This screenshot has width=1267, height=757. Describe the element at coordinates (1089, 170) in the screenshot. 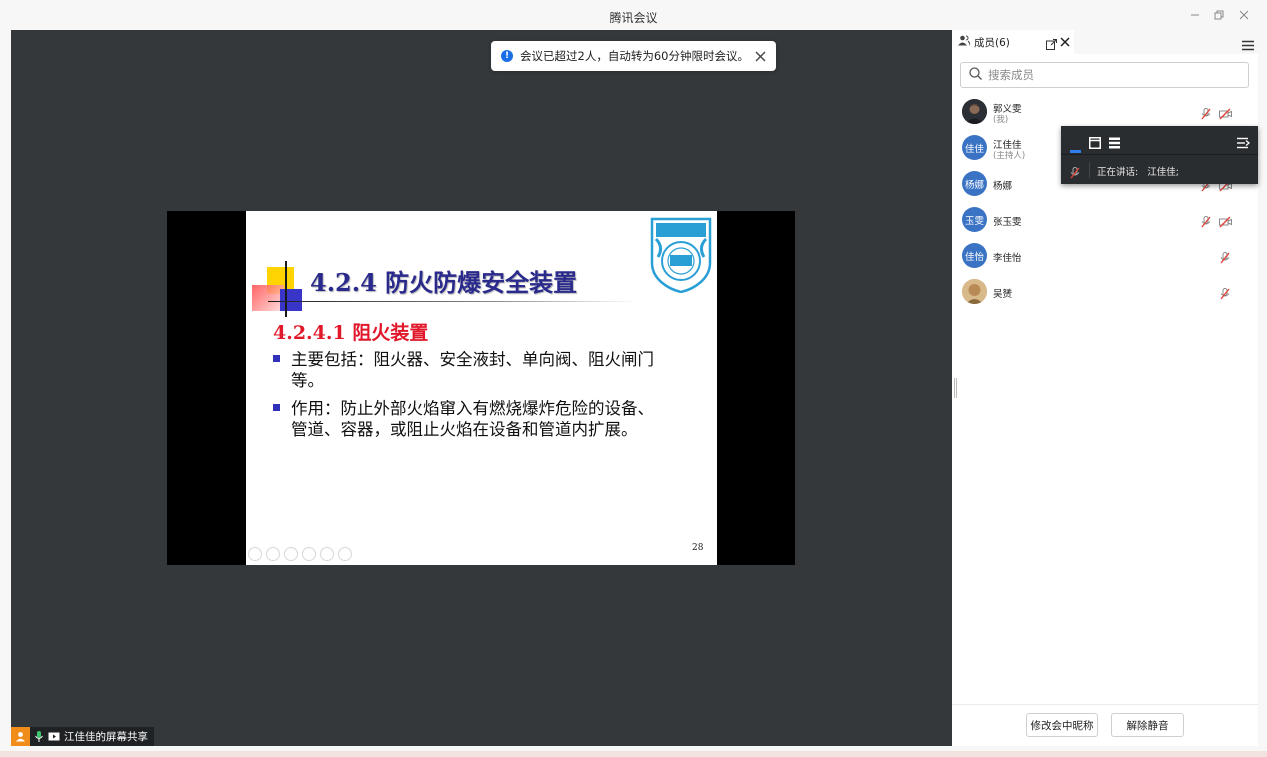

I see `divider` at that location.